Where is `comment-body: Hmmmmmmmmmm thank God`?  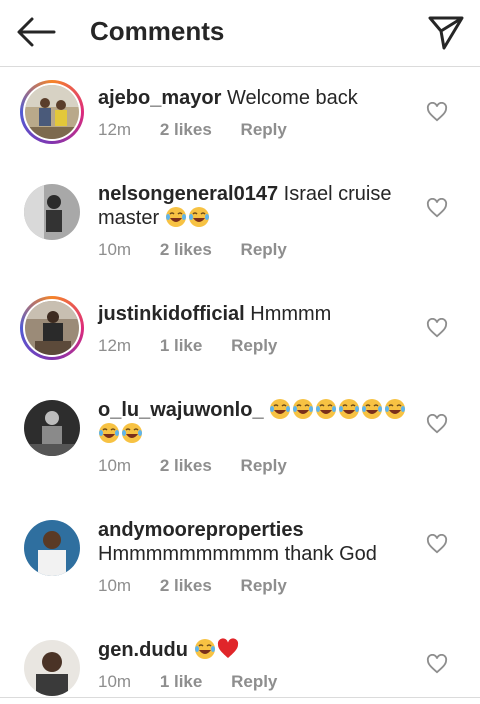
comment-body: Hmmmmmmmmmm thank God is located at coordinates (237, 554).